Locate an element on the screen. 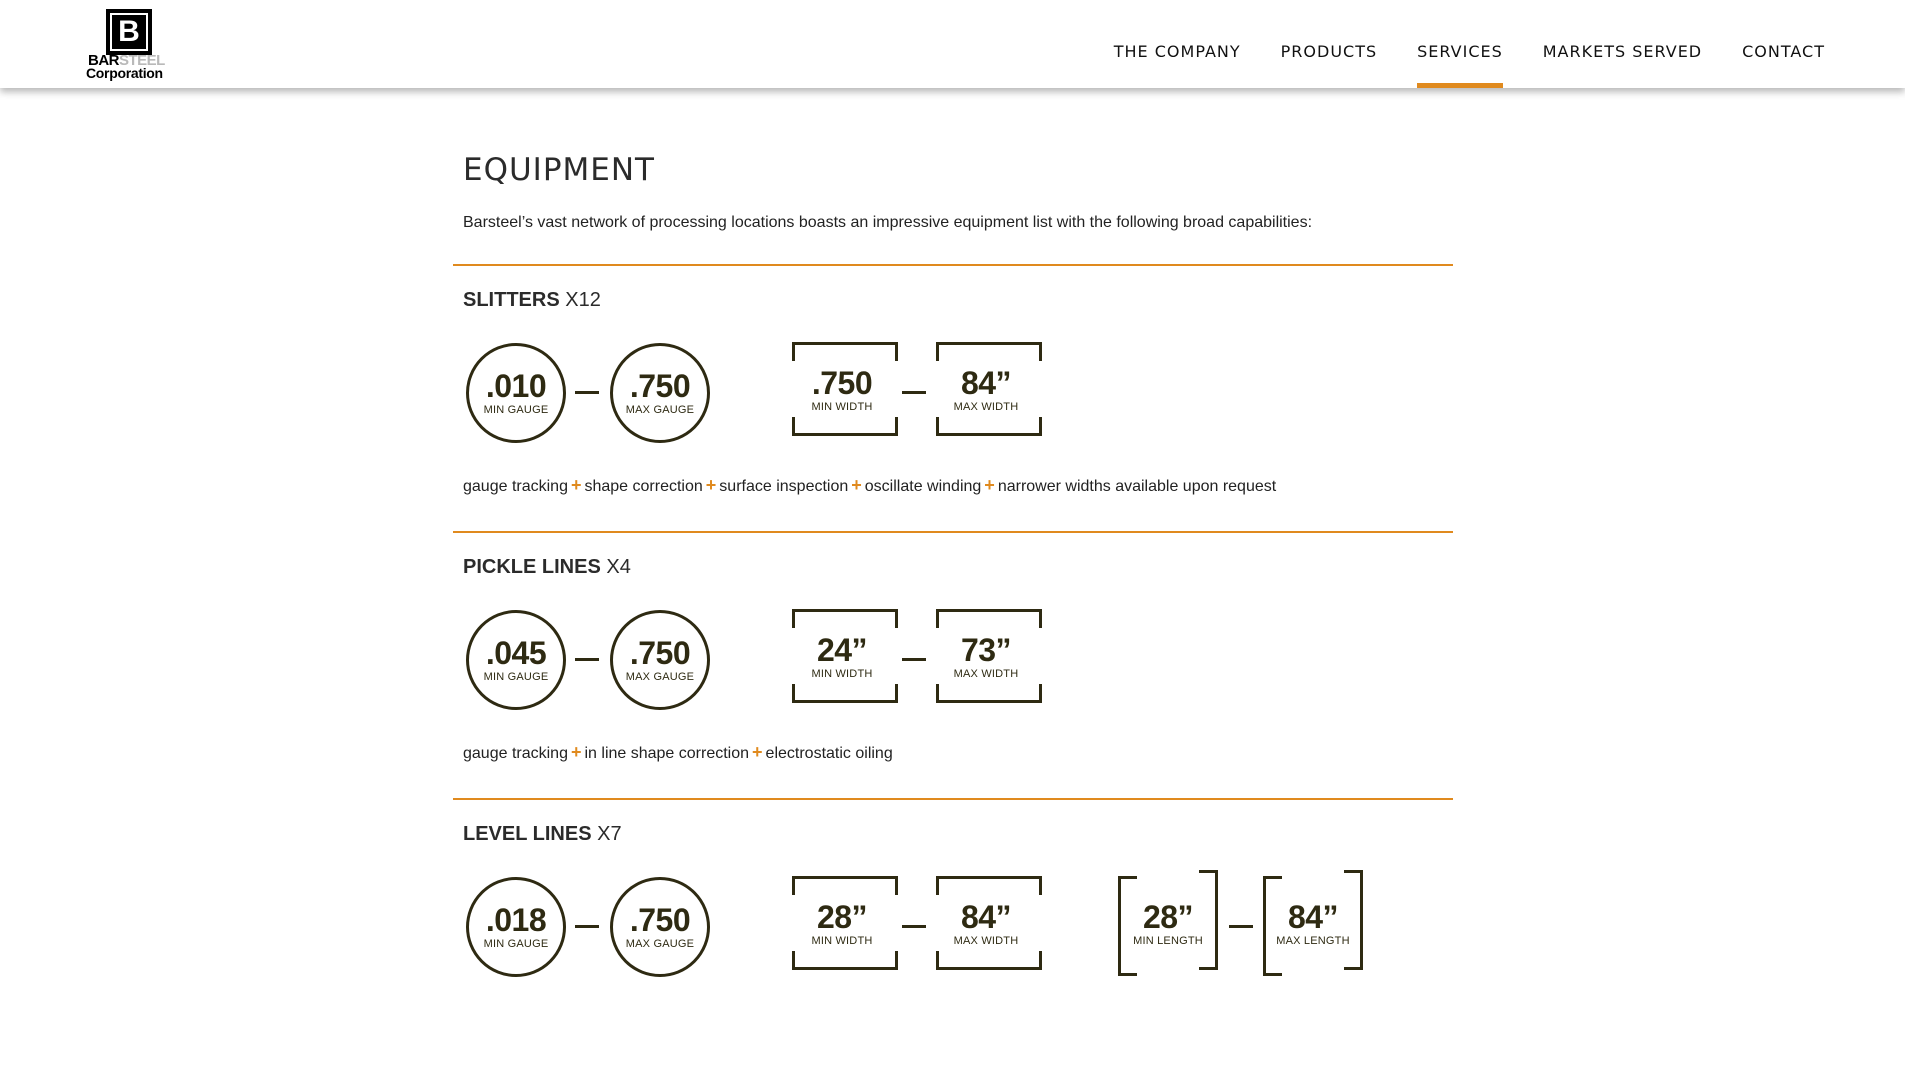 This screenshot has height=1065, width=1905. logo-corporation: Corporation is located at coordinates (124, 73).